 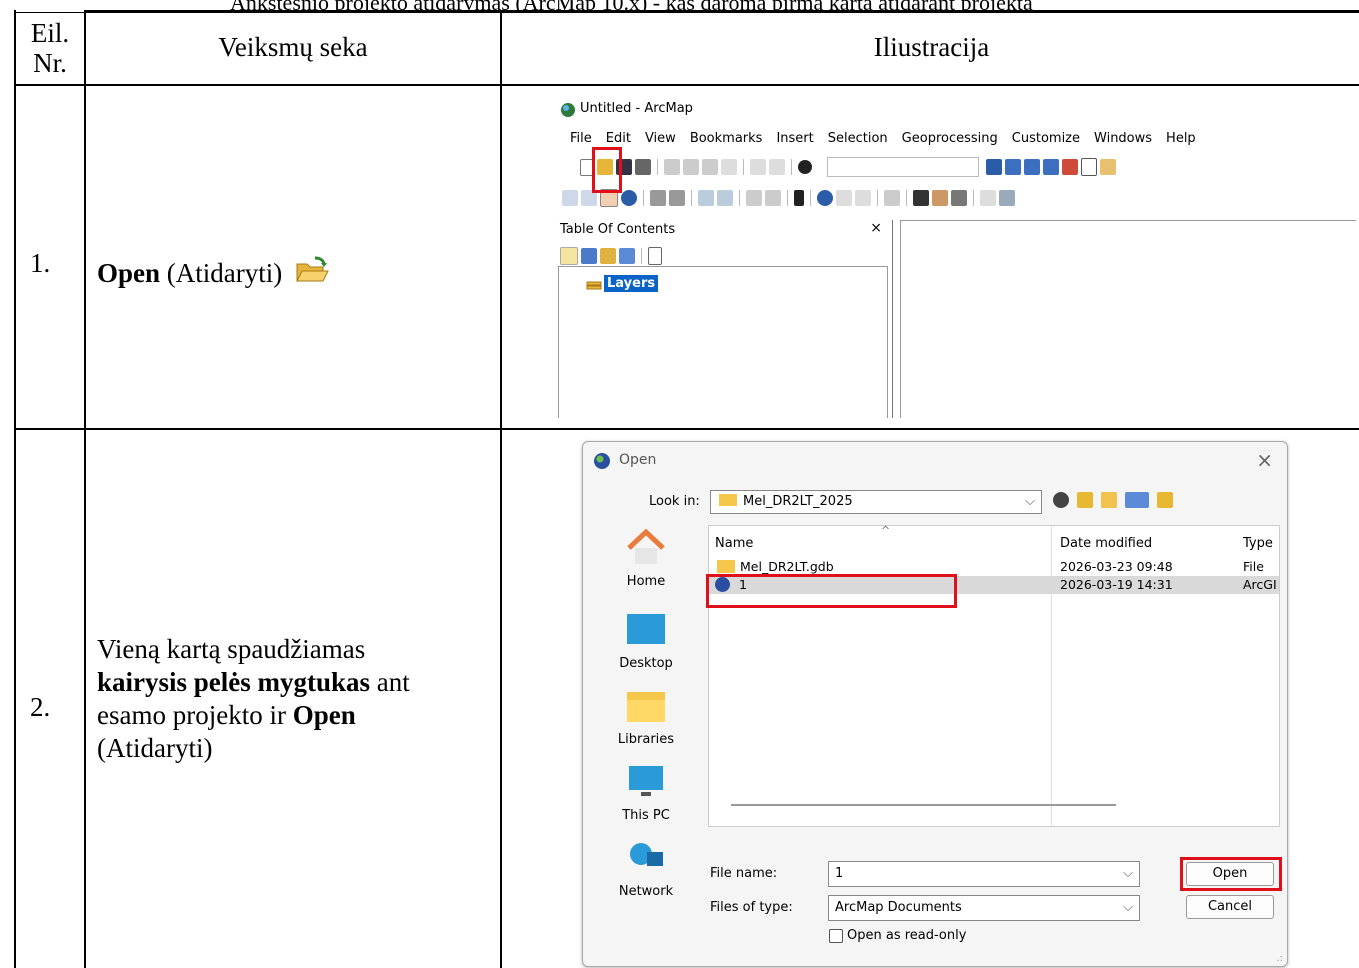 What do you see at coordinates (876, 228) in the screenshot?
I see `toc-close-icon: ⨯` at bounding box center [876, 228].